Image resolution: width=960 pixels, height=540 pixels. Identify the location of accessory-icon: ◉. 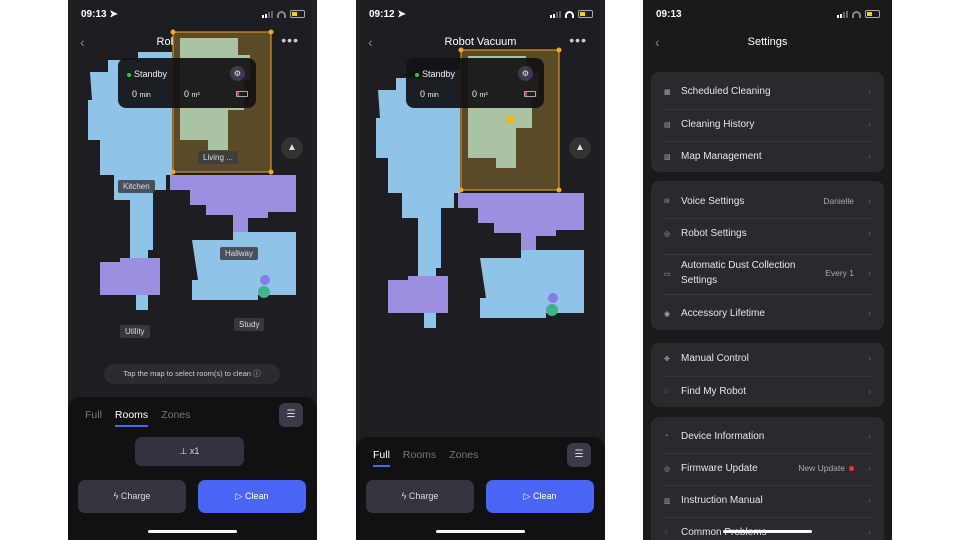
(667, 314).